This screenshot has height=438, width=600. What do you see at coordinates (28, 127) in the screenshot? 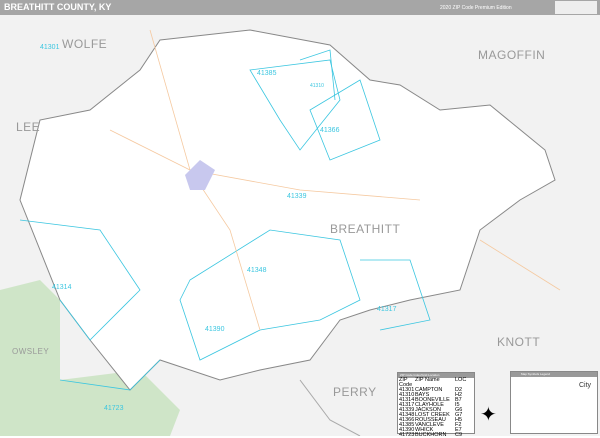
I see `county-label: LEE` at bounding box center [28, 127].